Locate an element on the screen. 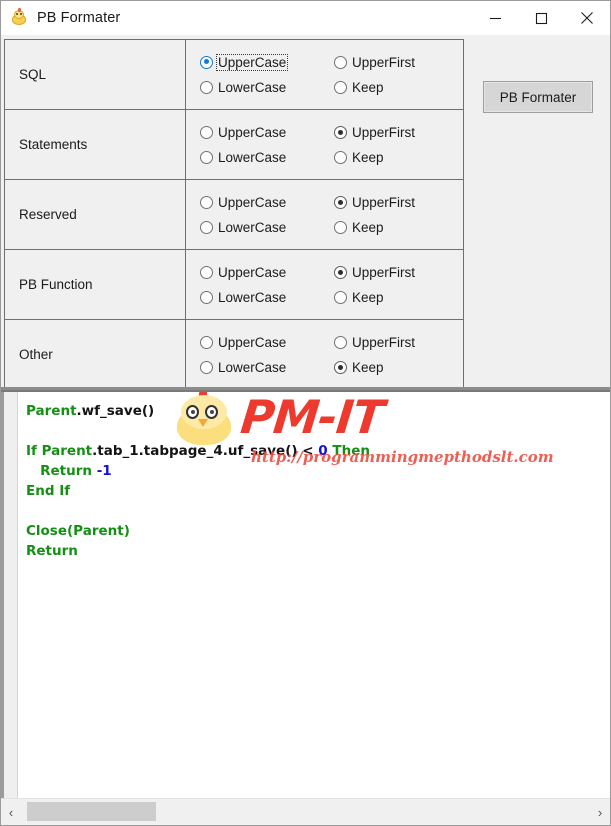 This screenshot has height=826, width=611. scroll-left-arrow-icon: ‹ is located at coordinates (11, 812).